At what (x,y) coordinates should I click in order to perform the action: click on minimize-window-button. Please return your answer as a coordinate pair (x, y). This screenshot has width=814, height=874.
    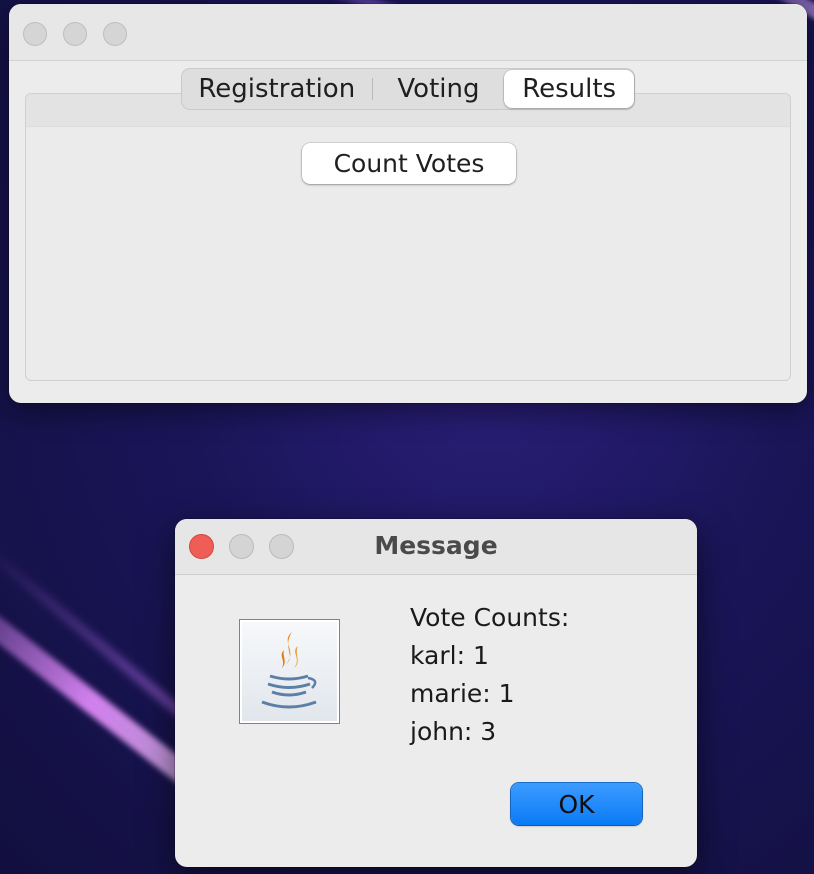
    Looking at the image, I should click on (75, 34).